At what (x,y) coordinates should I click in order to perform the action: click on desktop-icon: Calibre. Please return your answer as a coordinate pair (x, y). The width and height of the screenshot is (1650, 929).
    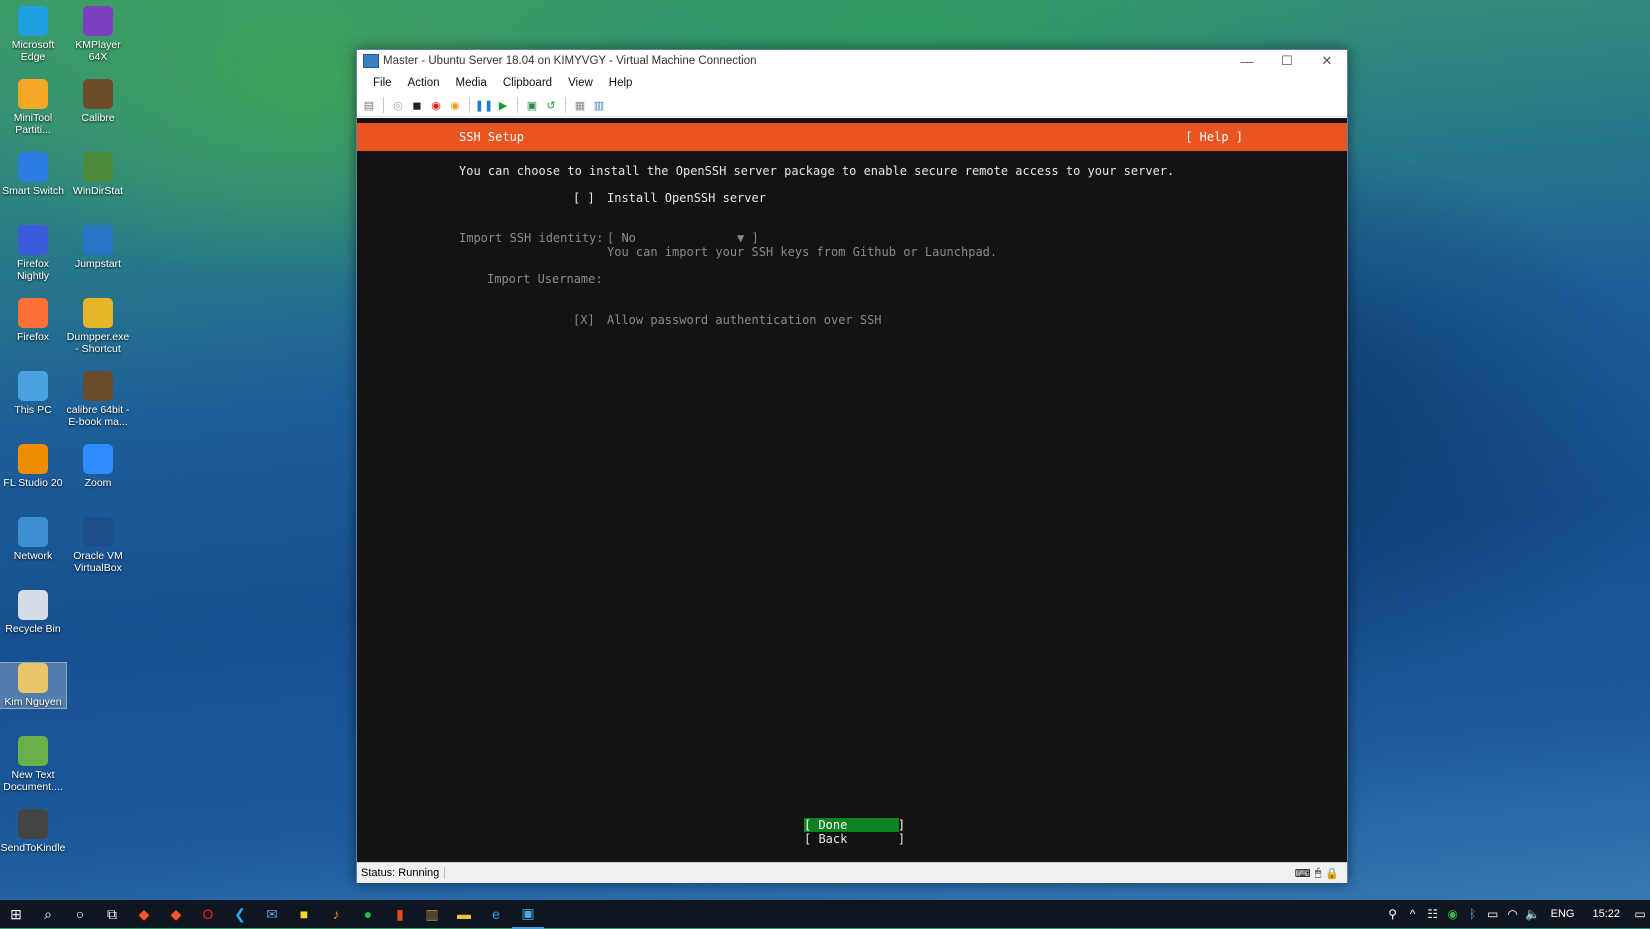
    Looking at the image, I should click on (98, 101).